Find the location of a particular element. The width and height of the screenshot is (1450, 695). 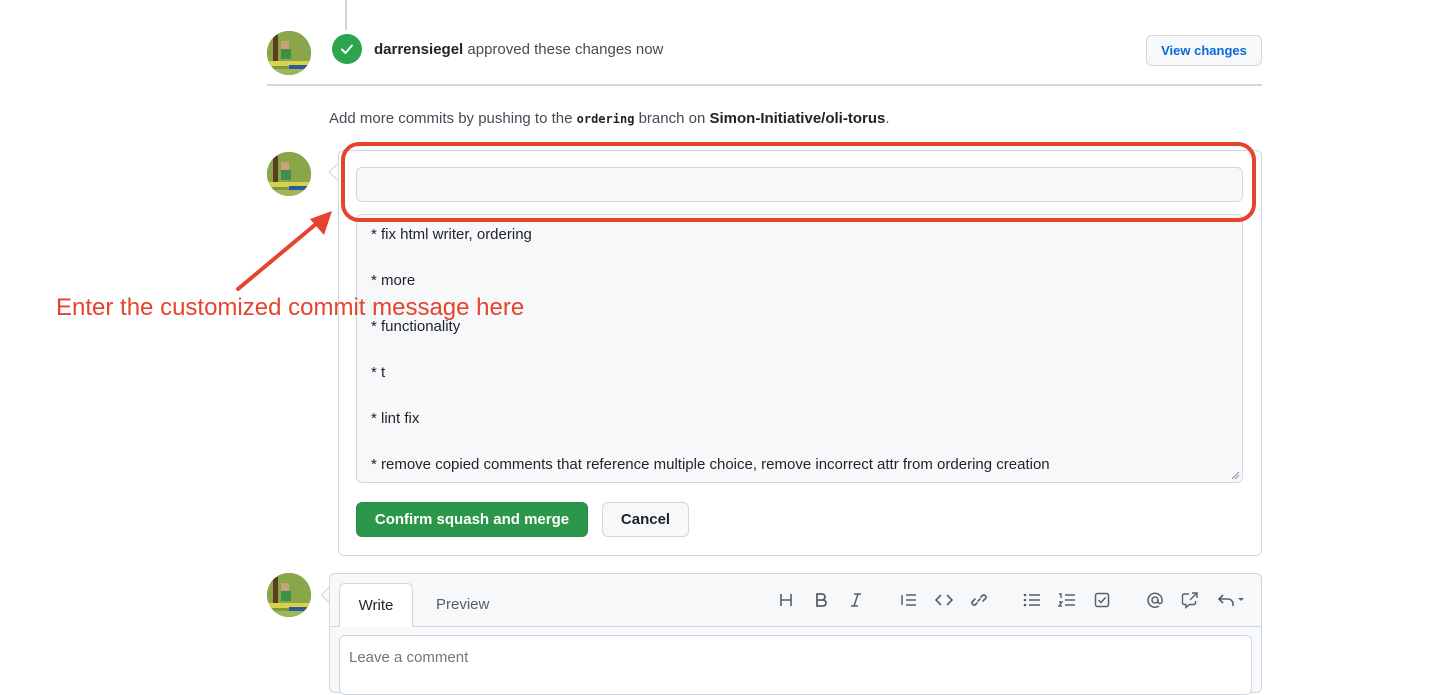

branch-note-middle: branch on is located at coordinates (672, 118).